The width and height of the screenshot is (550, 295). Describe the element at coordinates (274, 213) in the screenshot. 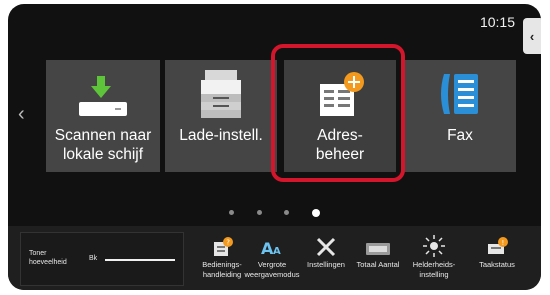

I see `page-indicator` at that location.